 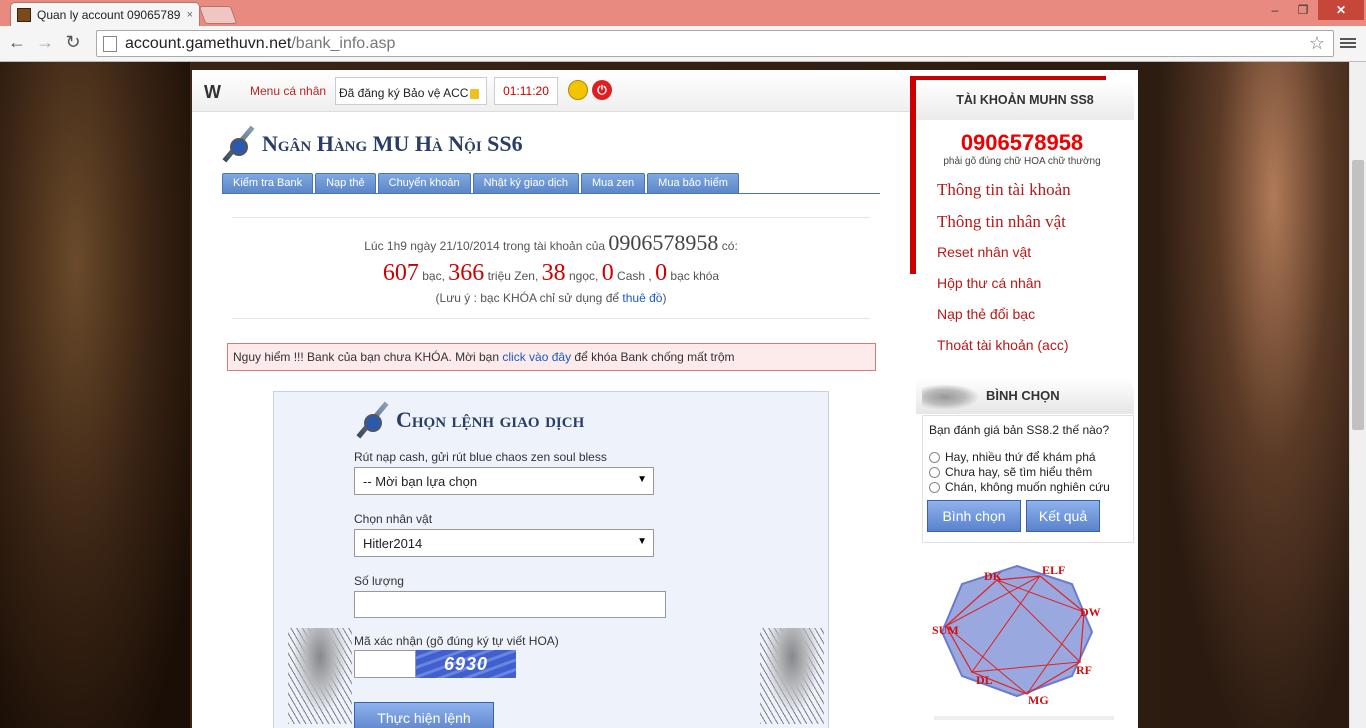 I want to click on w-logo: W, so click(x=212, y=92).